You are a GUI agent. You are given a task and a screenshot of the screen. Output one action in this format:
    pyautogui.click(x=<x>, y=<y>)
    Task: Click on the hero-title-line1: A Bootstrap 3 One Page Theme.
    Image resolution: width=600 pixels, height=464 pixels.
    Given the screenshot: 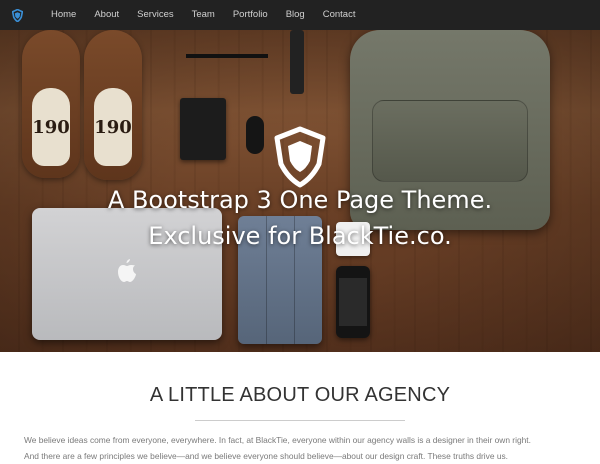 What is the action you would take?
    pyautogui.click(x=300, y=200)
    